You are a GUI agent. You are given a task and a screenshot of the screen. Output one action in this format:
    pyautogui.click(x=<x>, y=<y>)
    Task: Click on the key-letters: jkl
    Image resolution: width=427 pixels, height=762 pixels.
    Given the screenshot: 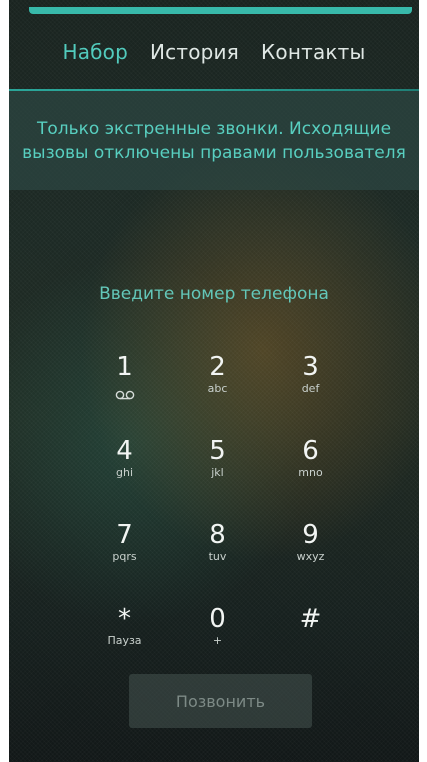 What is the action you would take?
    pyautogui.click(x=217, y=472)
    